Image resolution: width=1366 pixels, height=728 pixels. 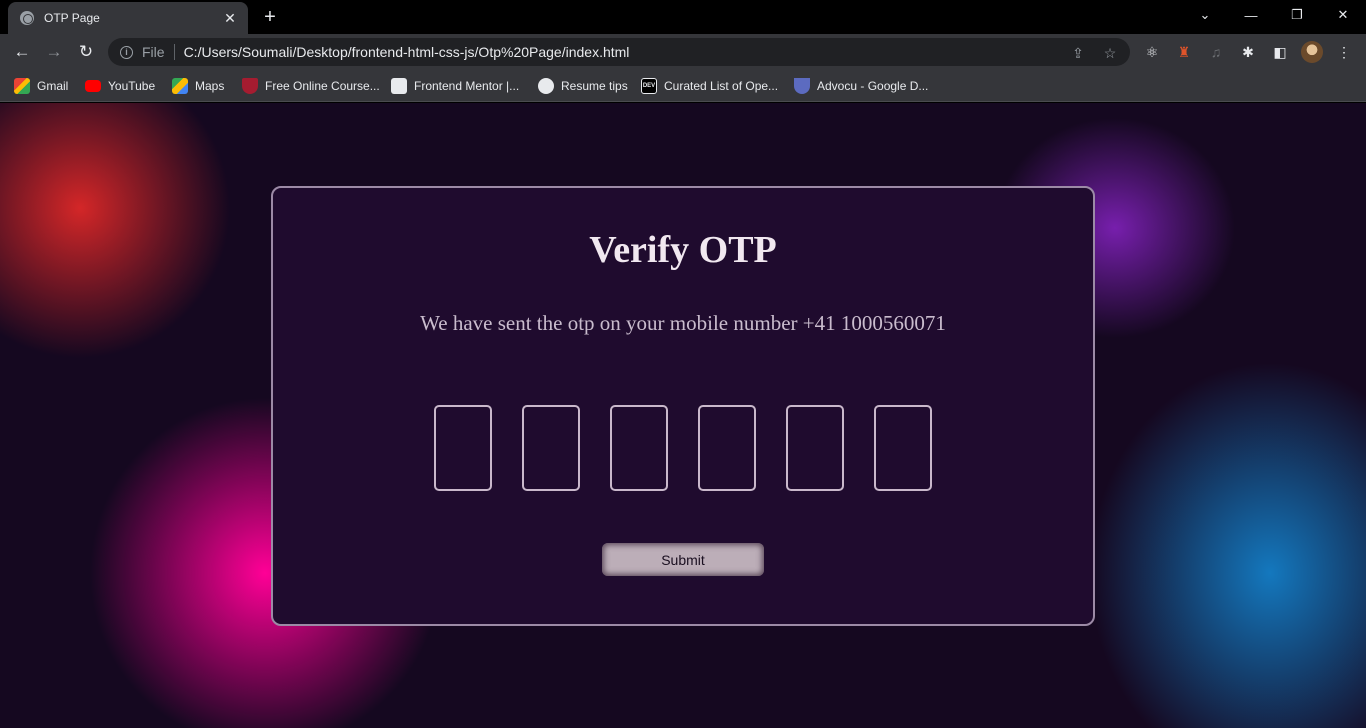 I want to click on scheme-label: File, so click(x=158, y=52).